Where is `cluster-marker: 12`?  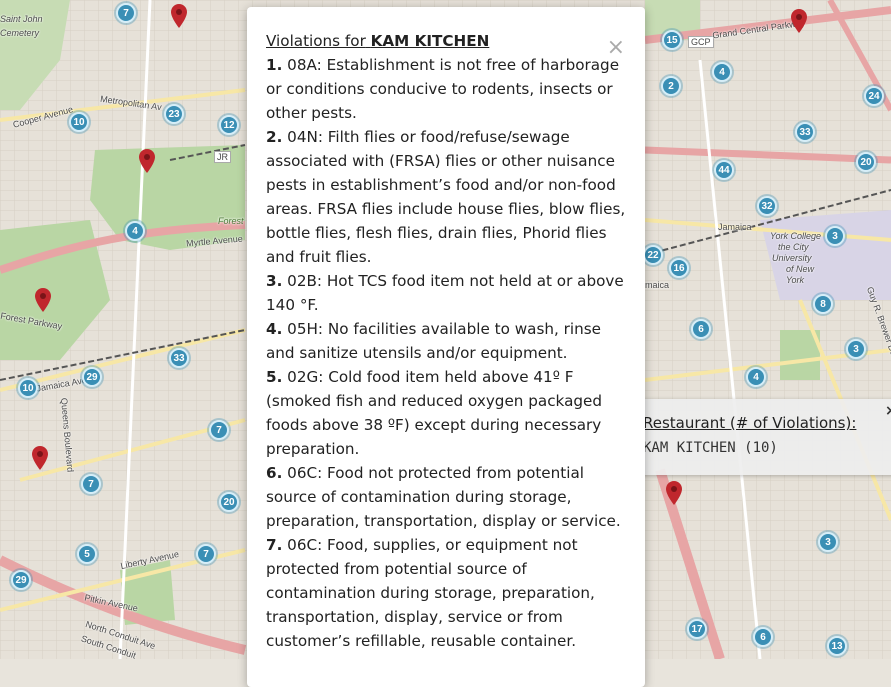
cluster-marker: 12 is located at coordinates (229, 125).